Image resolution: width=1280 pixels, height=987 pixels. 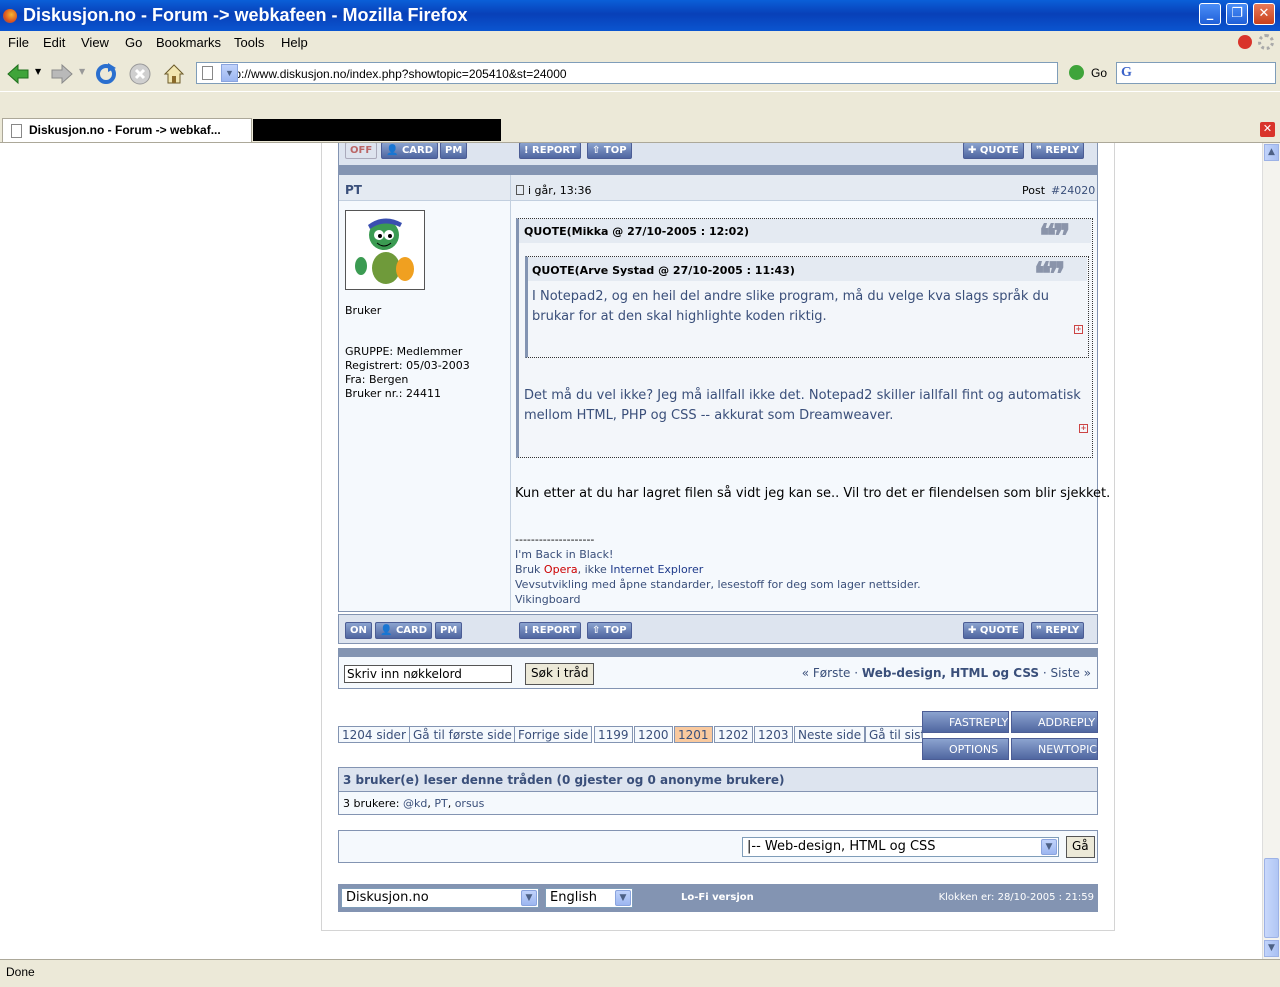 I want to click on google-icon: G, so click(x=1126, y=73).